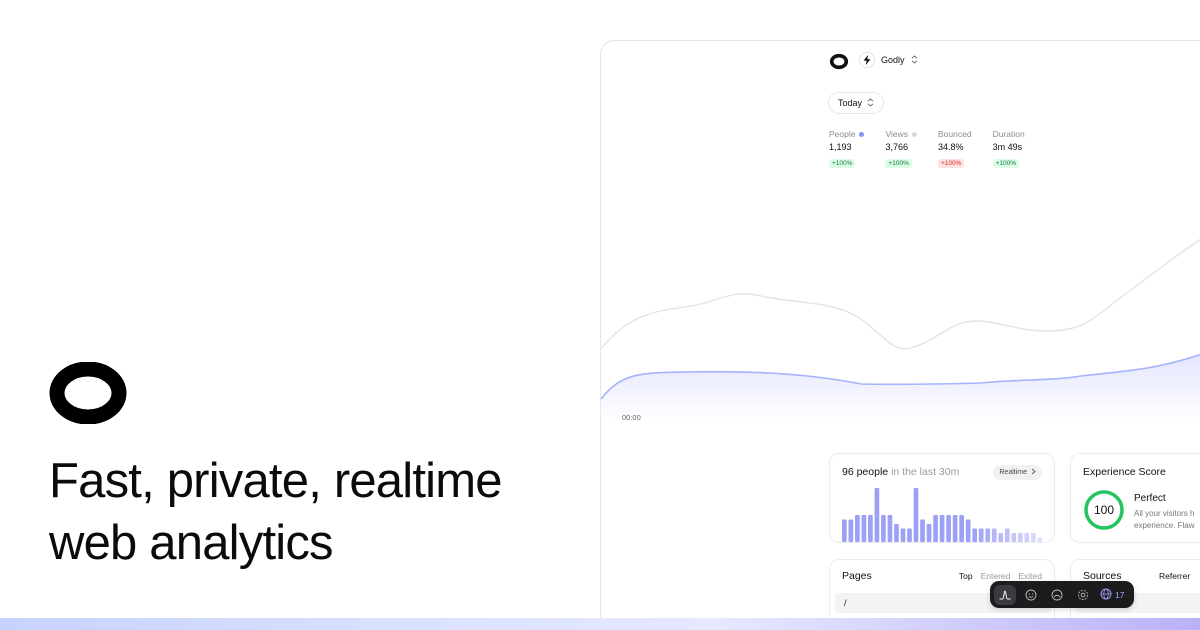  I want to click on realtime-bars, so click(942, 515).